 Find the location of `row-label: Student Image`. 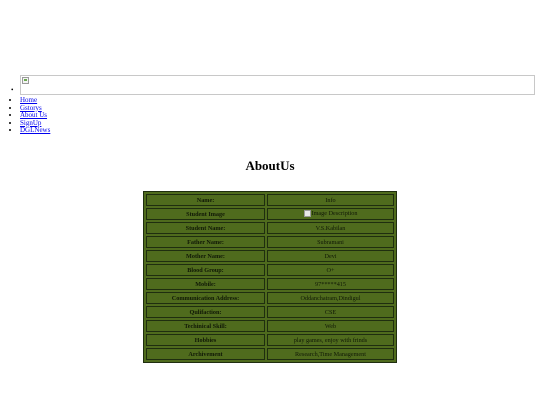

row-label: Student Image is located at coordinates (205, 214).